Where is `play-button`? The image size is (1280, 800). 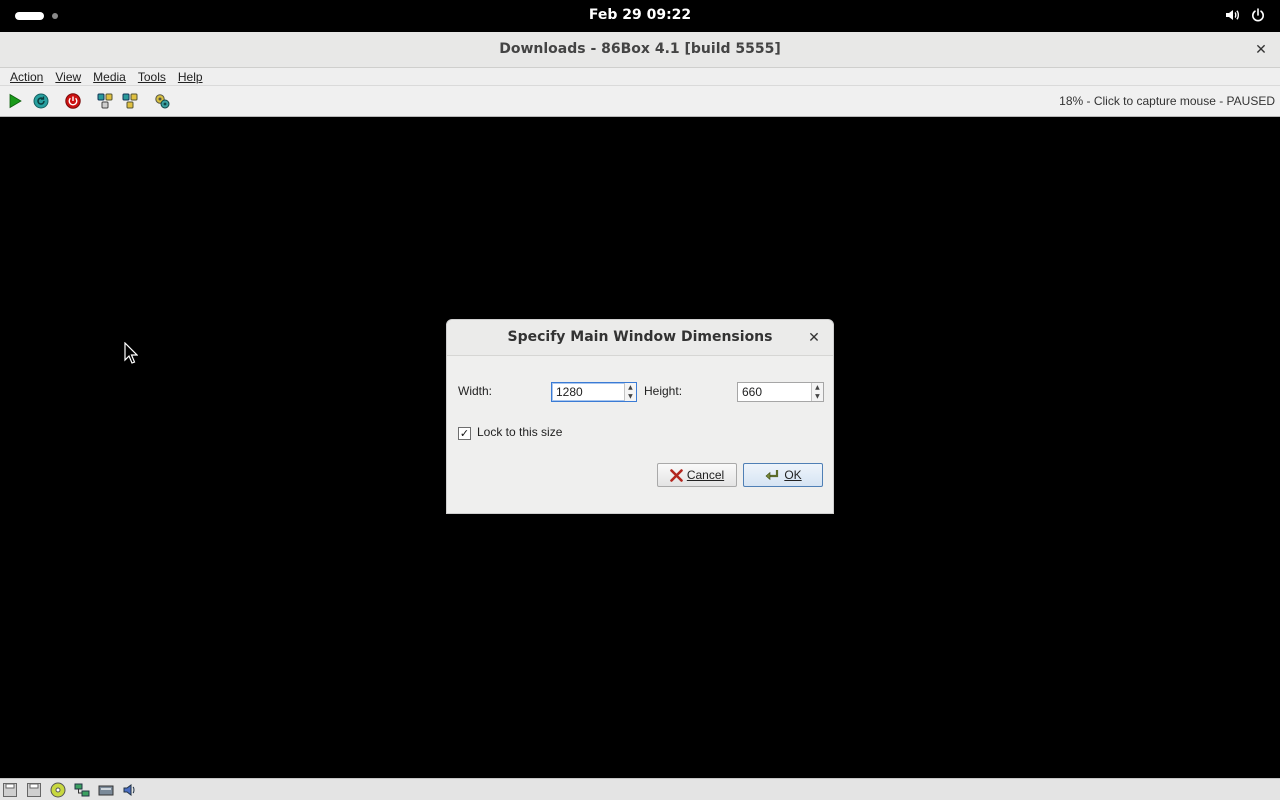
play-button is located at coordinates (15, 101).